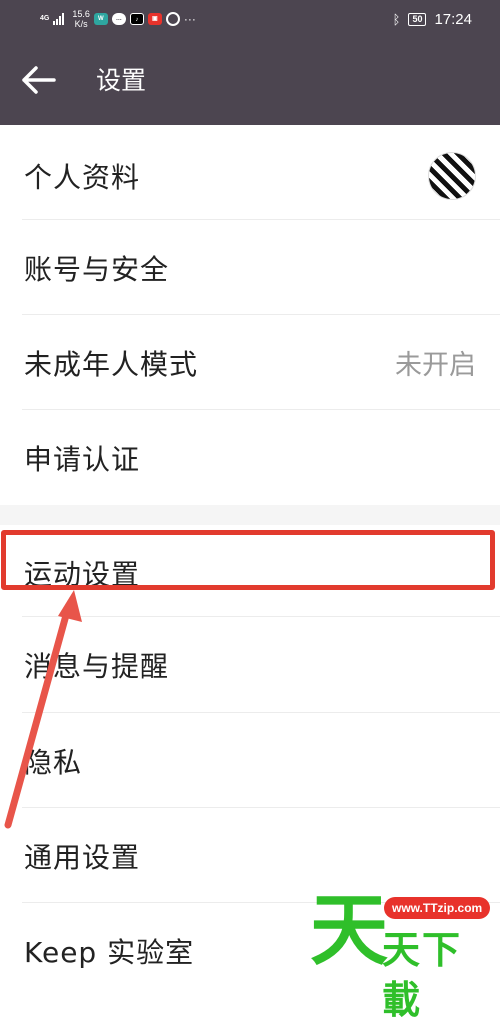 The image size is (500, 1025). Describe the element at coordinates (189, 19) in the screenshot. I see `more-dots-icon: ···` at that location.